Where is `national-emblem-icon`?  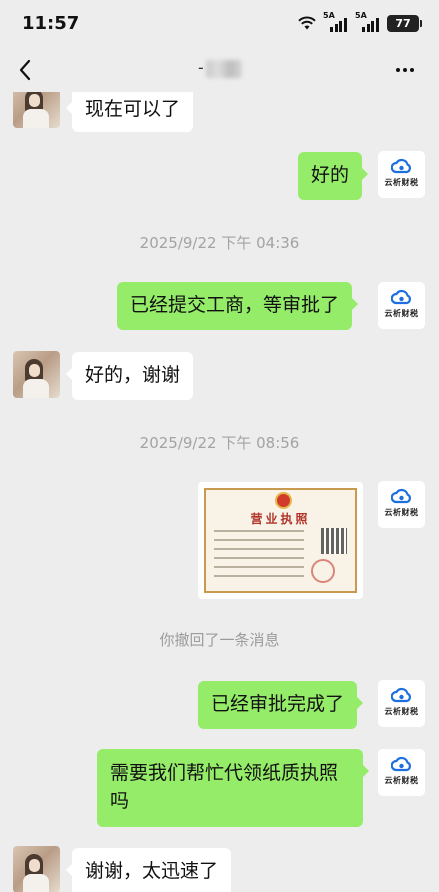 national-emblem-icon is located at coordinates (283, 500).